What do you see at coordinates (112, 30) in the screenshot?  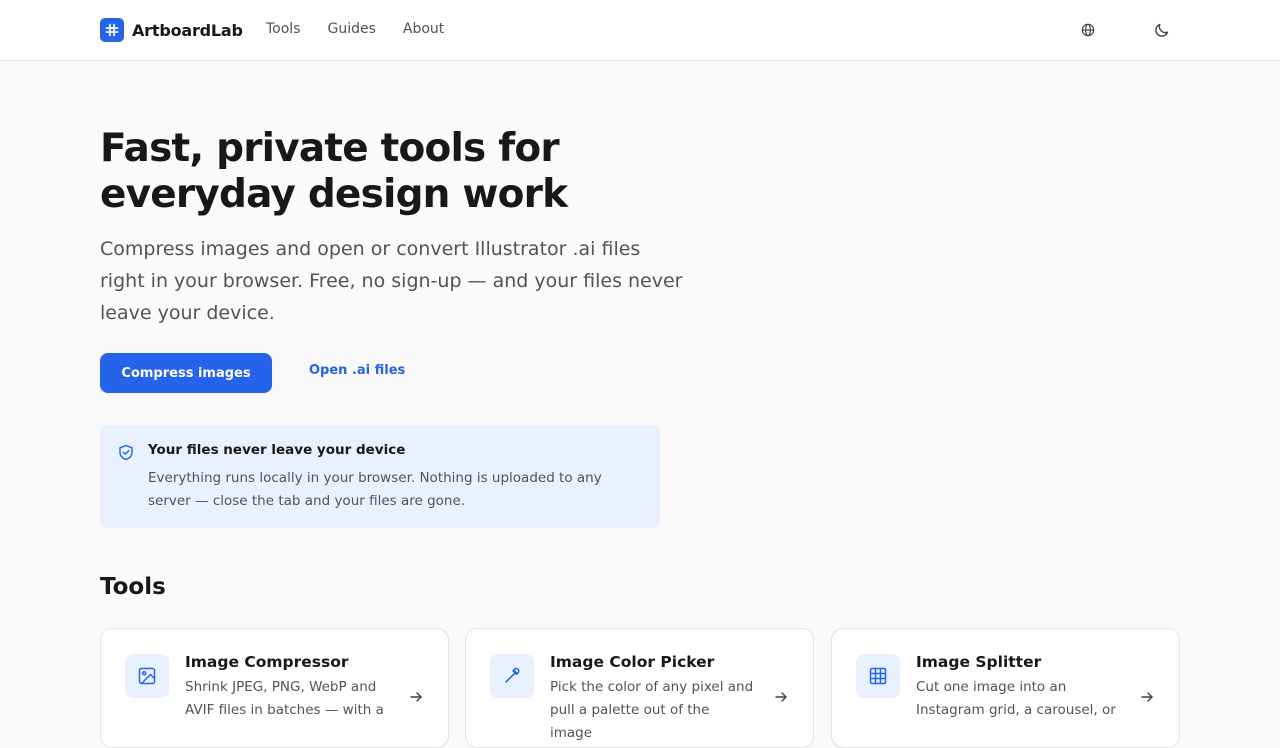 I see `hash-icon` at bounding box center [112, 30].